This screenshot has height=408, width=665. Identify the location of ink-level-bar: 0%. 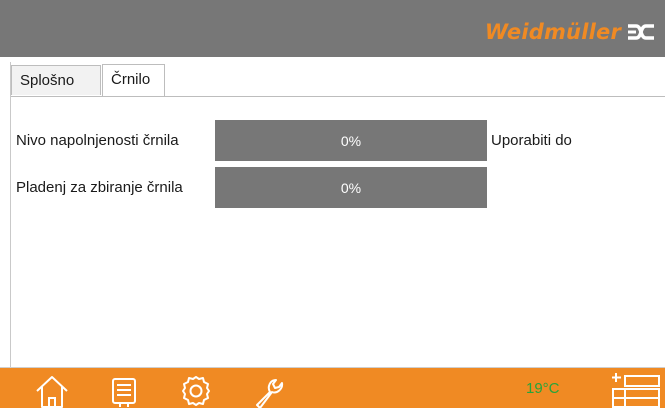
(351, 140).